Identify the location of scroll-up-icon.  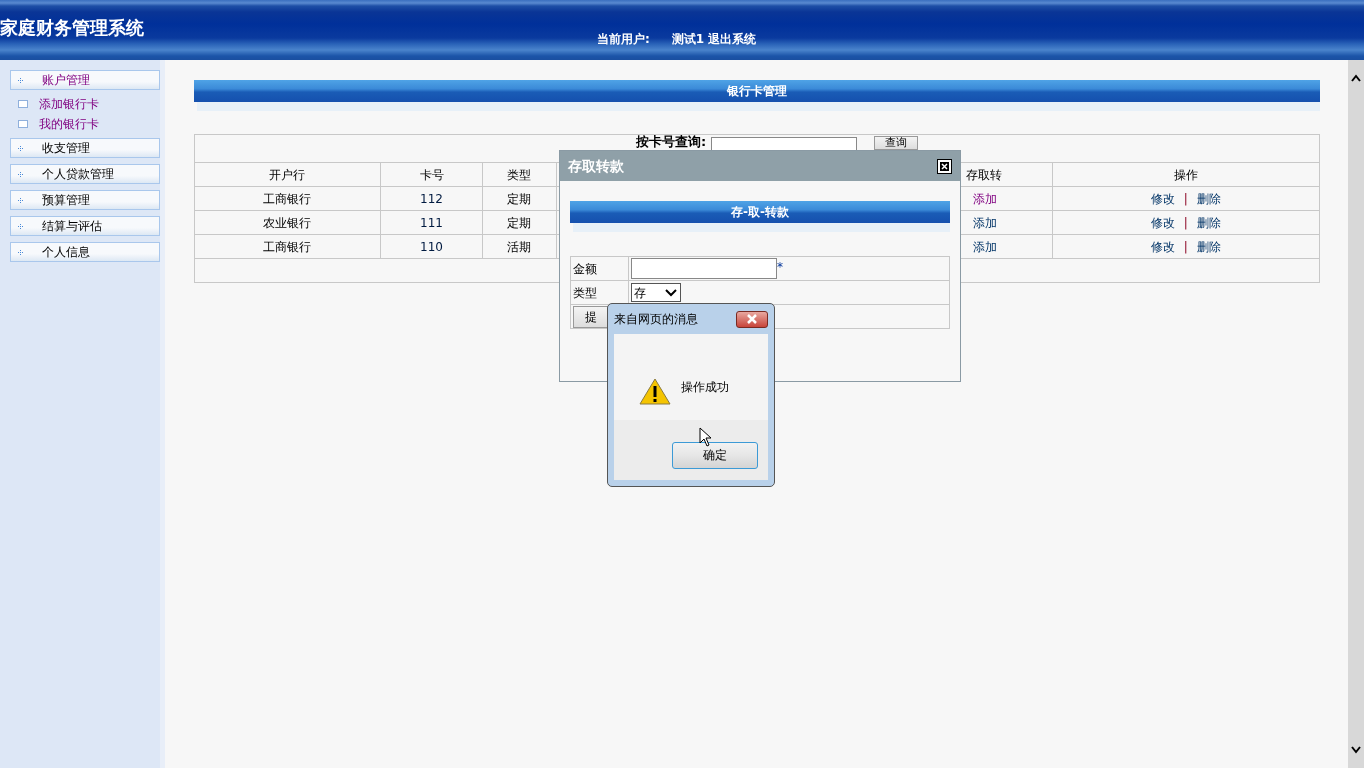
(1356, 78).